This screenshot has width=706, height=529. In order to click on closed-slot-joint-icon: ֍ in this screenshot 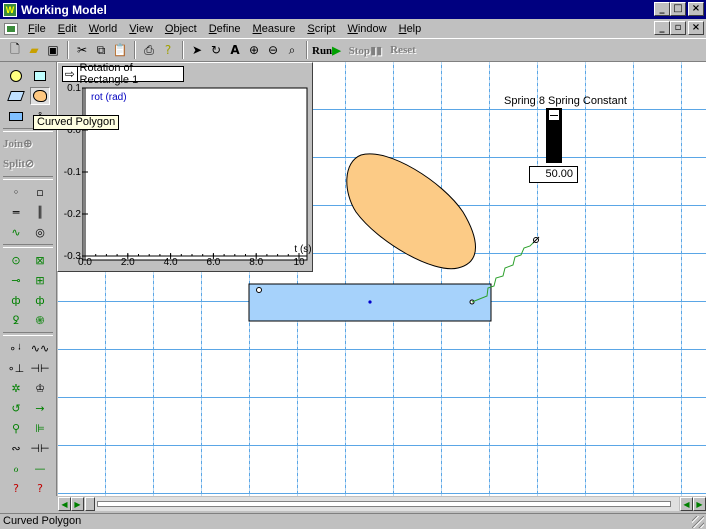, I will do `click(40, 320)`.